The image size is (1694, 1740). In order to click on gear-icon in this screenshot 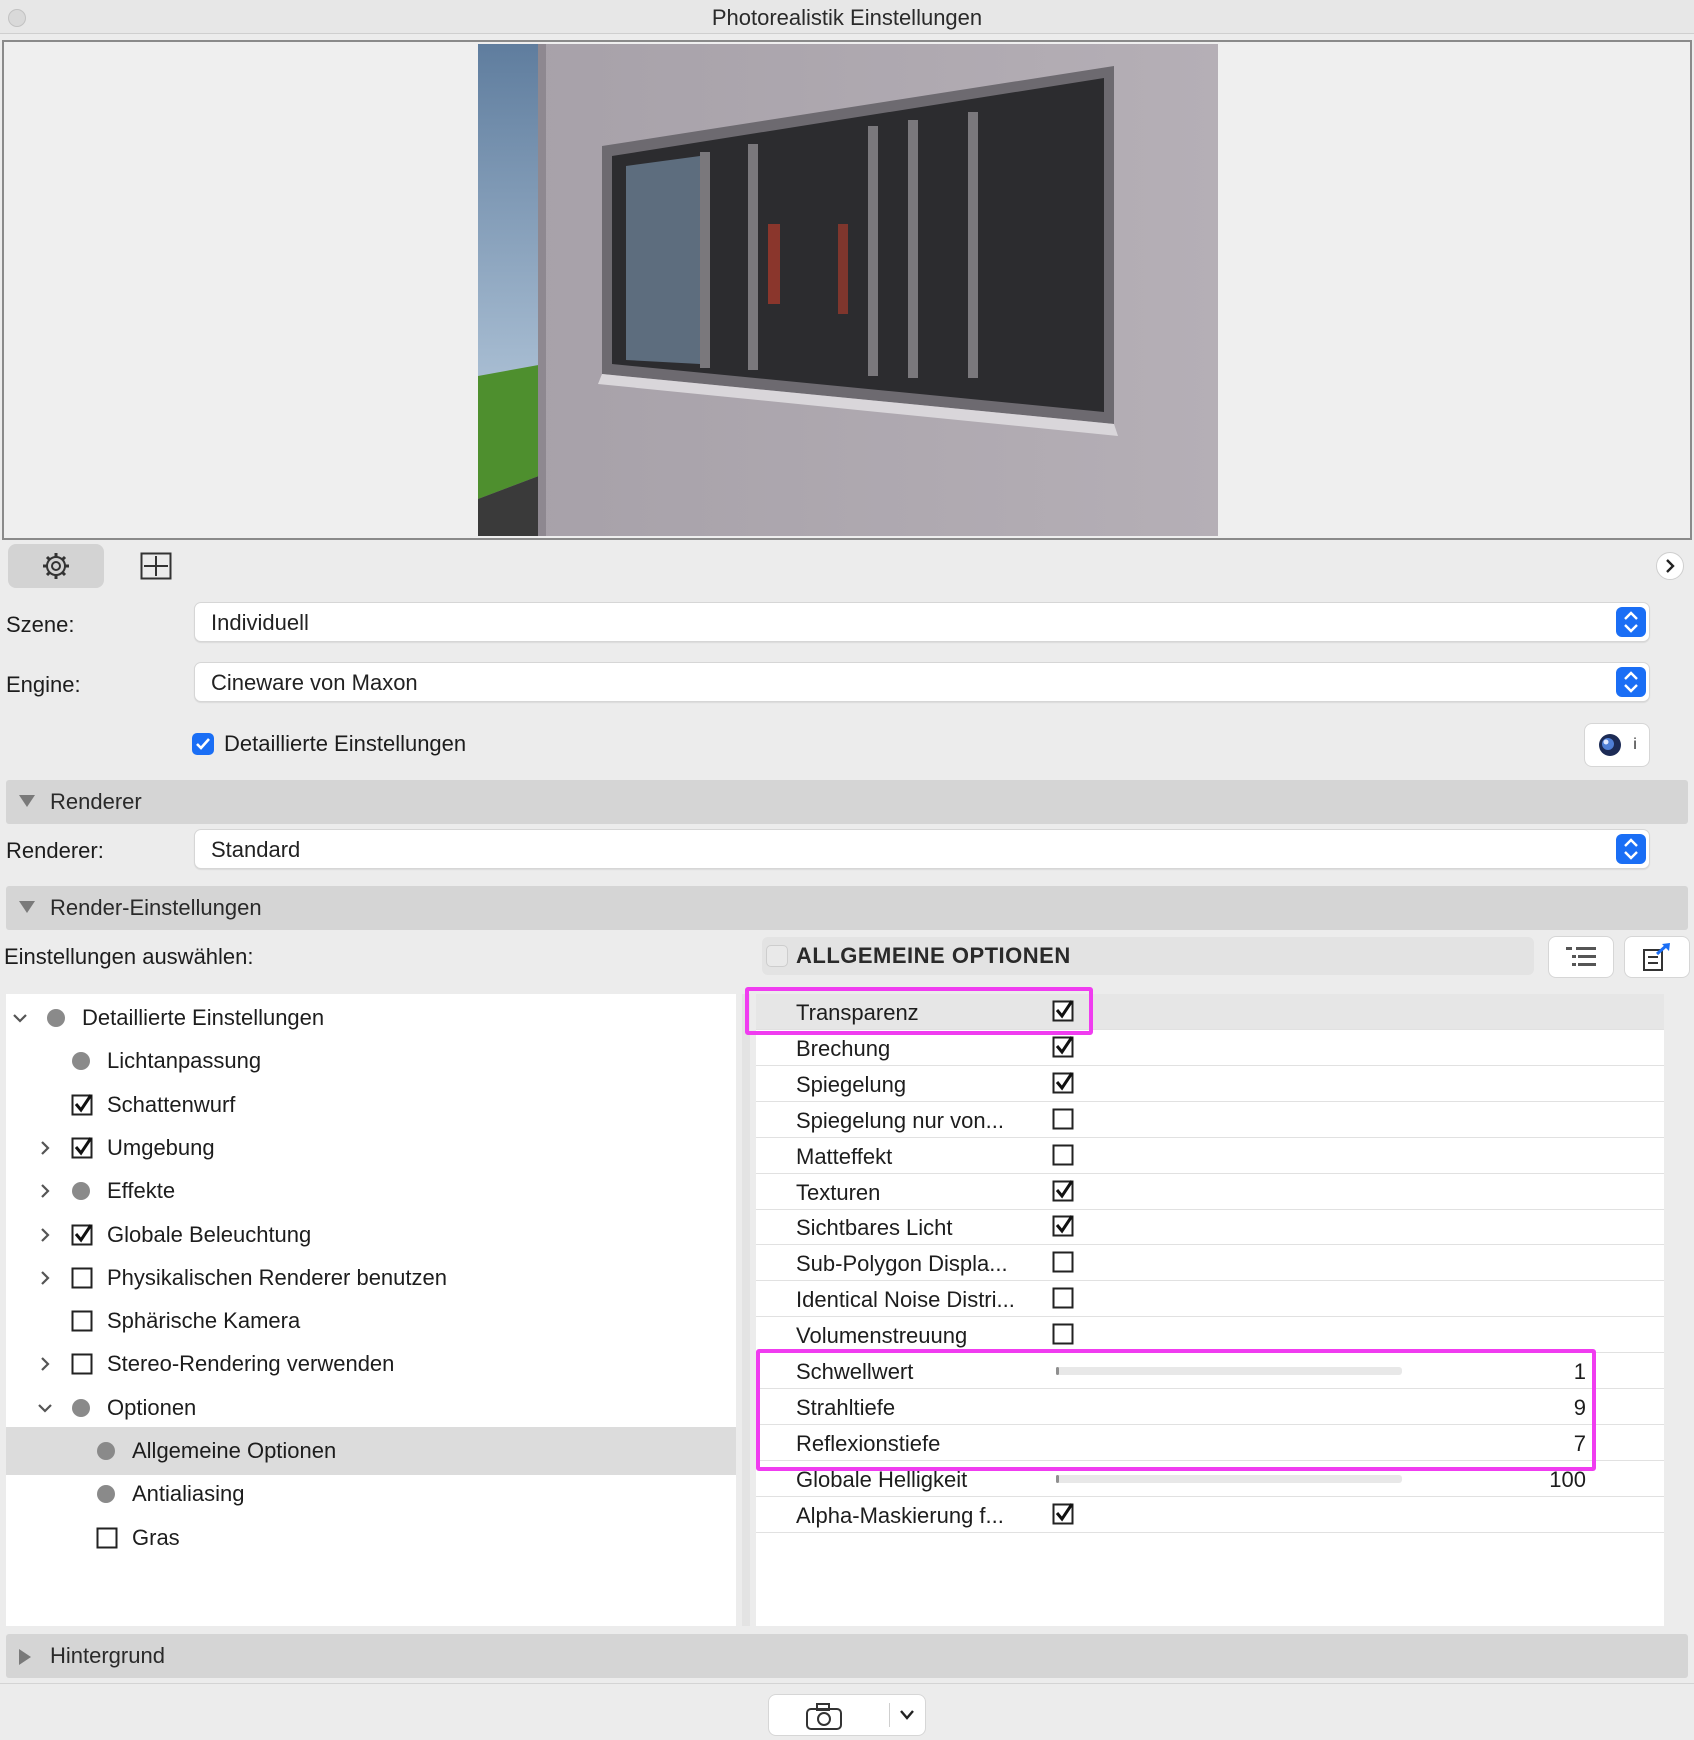, I will do `click(56, 566)`.